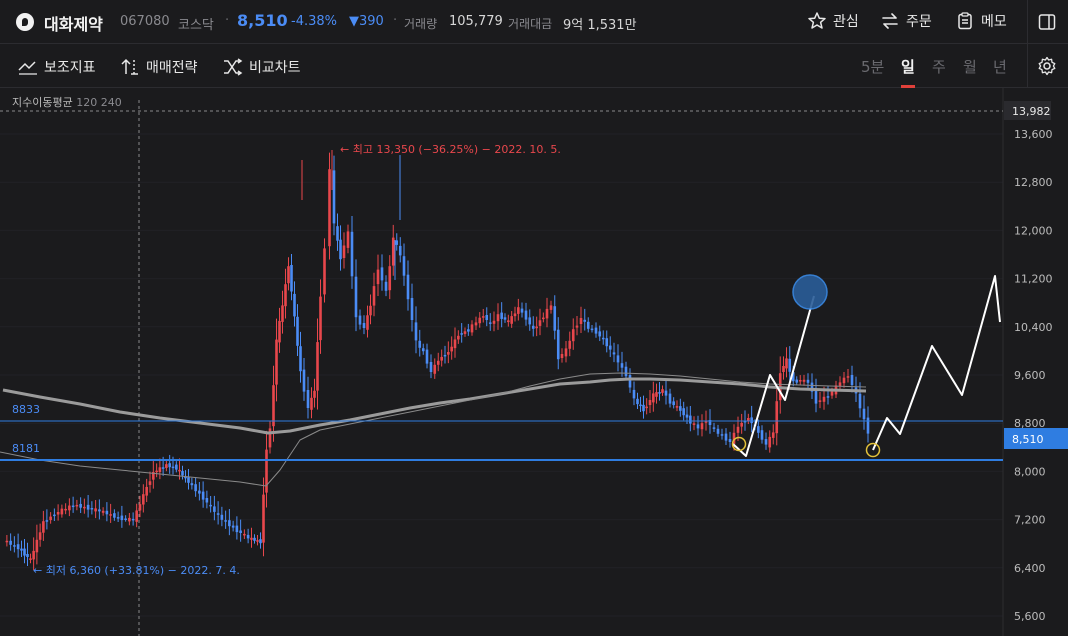 This screenshot has height=636, width=1068. I want to click on indicator-name: 지수이동평균, so click(42, 102).